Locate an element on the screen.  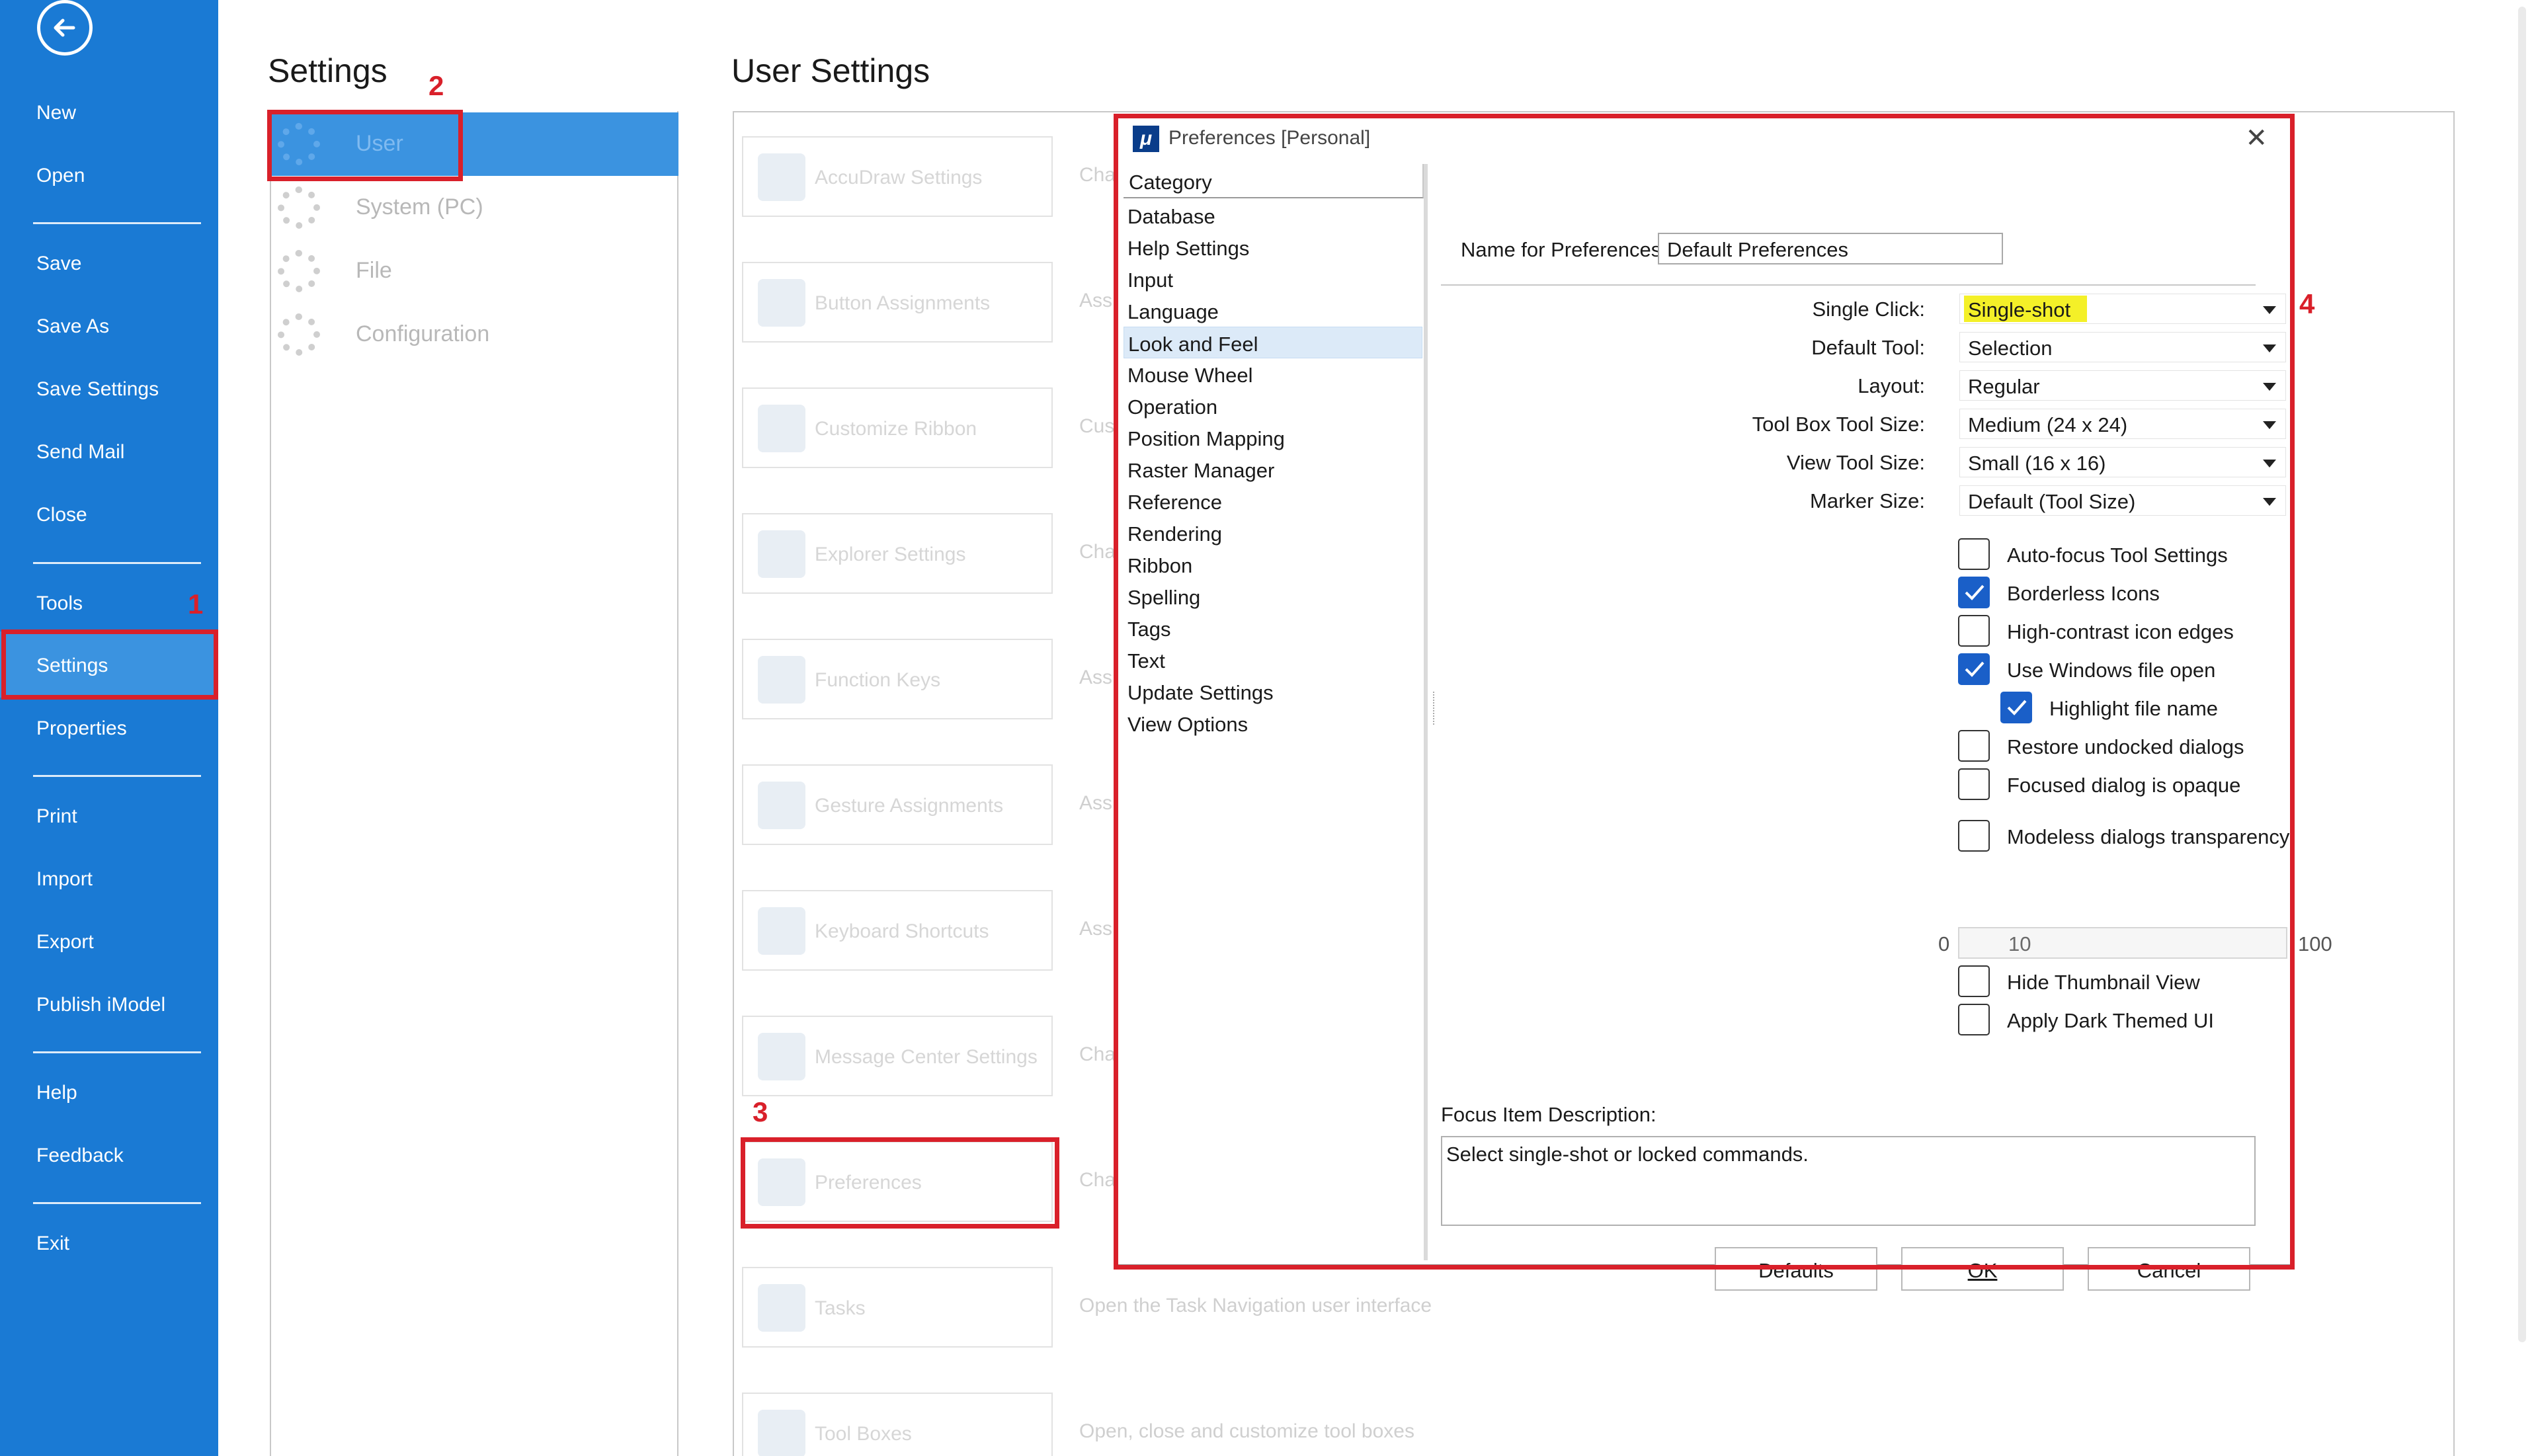
nav-item-tools: Tools is located at coordinates (60, 603).